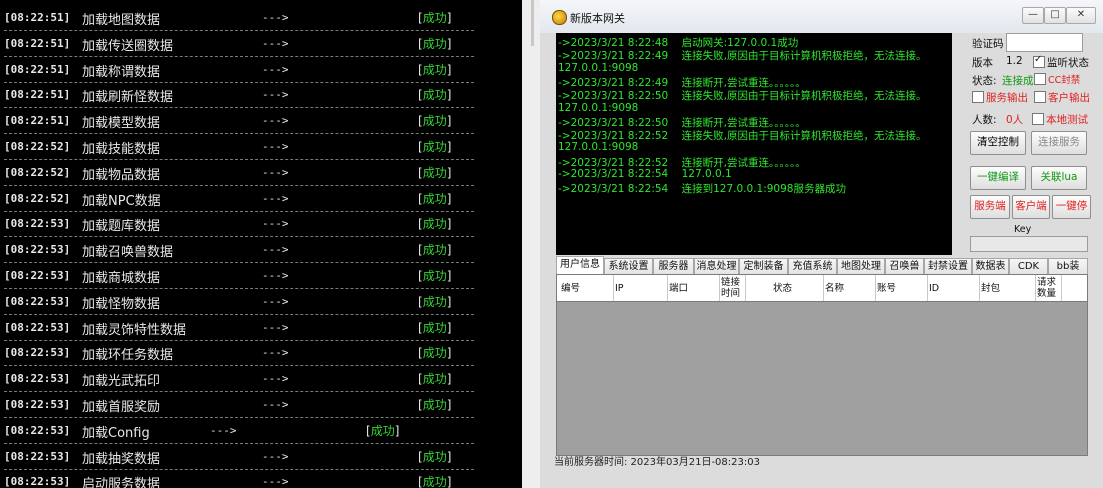  I want to click on tab-9: 数据表, so click(990, 266).